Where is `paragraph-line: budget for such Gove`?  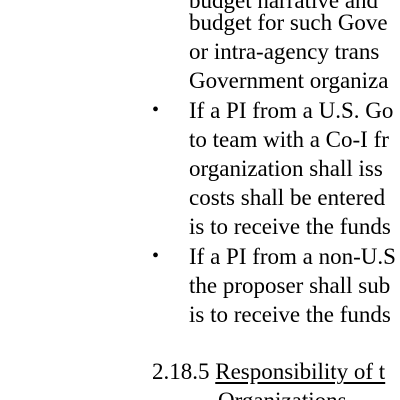 paragraph-line: budget for such Gove is located at coordinates (288, 22).